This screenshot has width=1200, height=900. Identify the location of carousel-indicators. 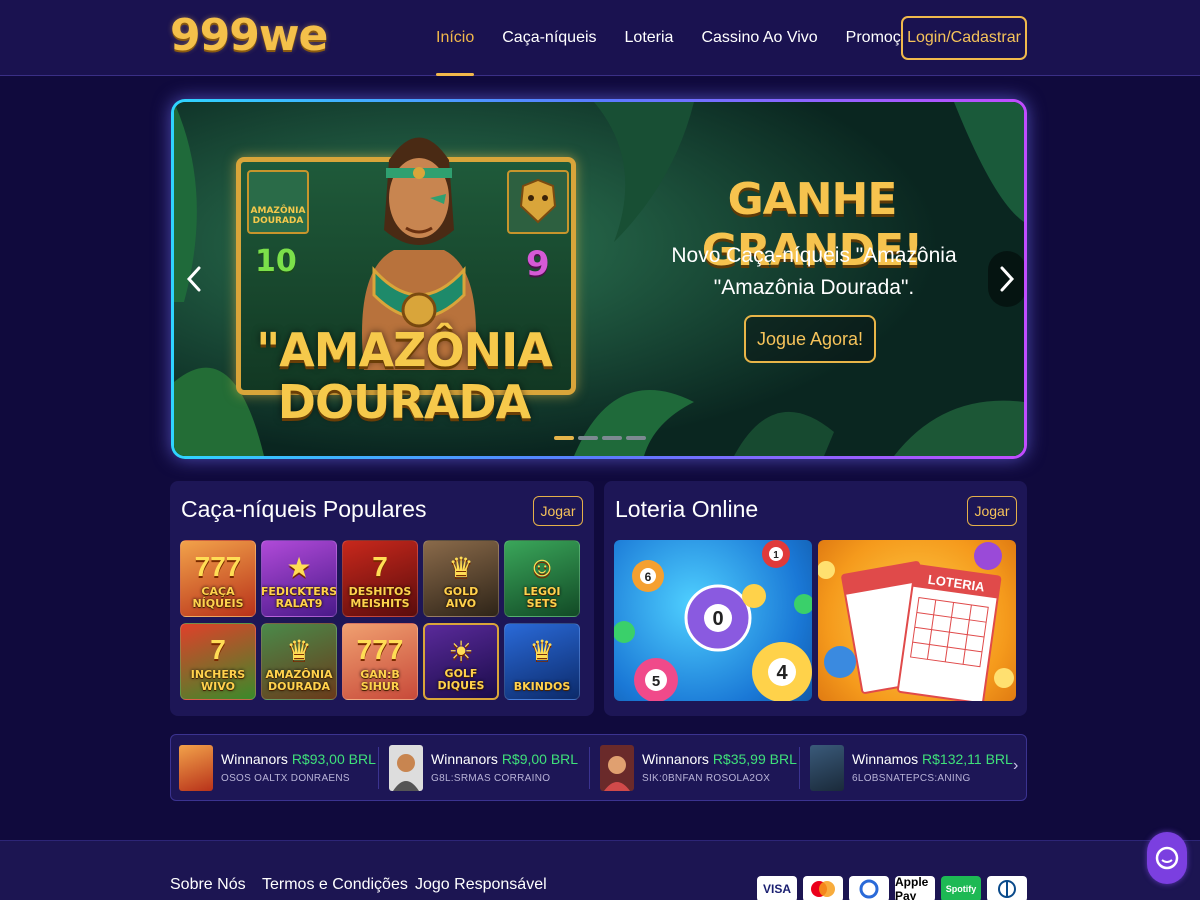
(600, 438).